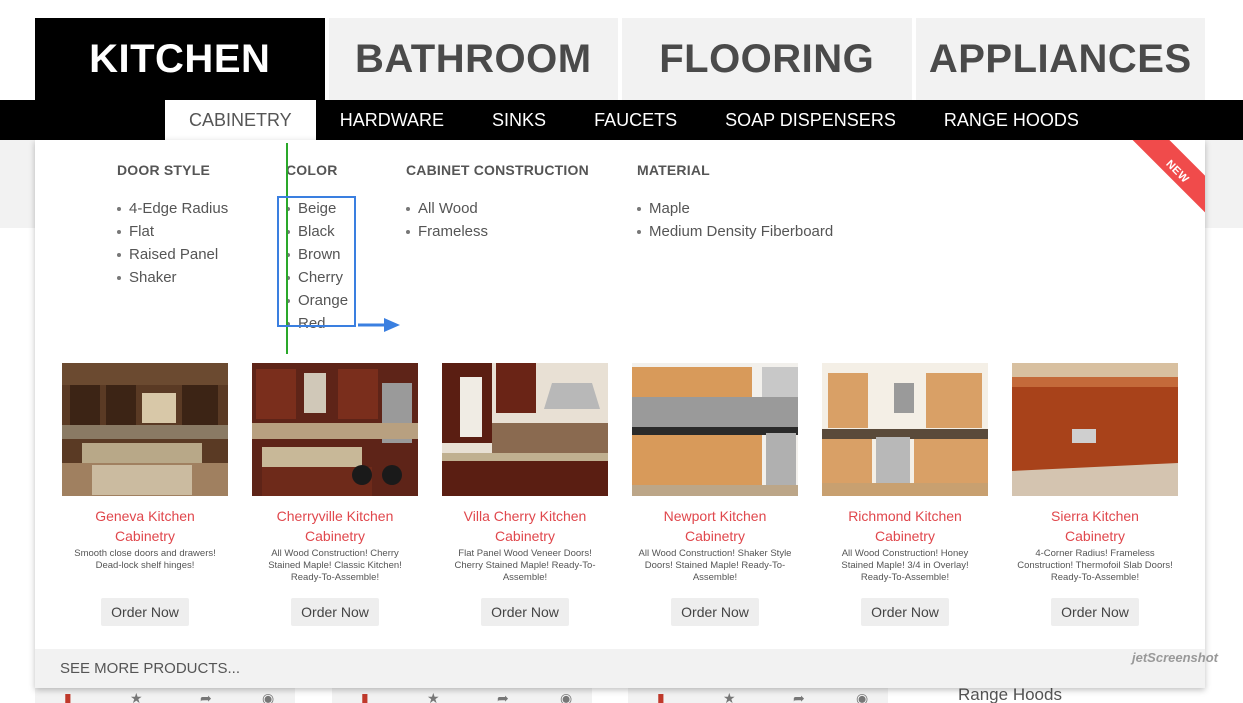 The image size is (1243, 703). What do you see at coordinates (379, 325) in the screenshot?
I see `annotation-arrow-icon` at bounding box center [379, 325].